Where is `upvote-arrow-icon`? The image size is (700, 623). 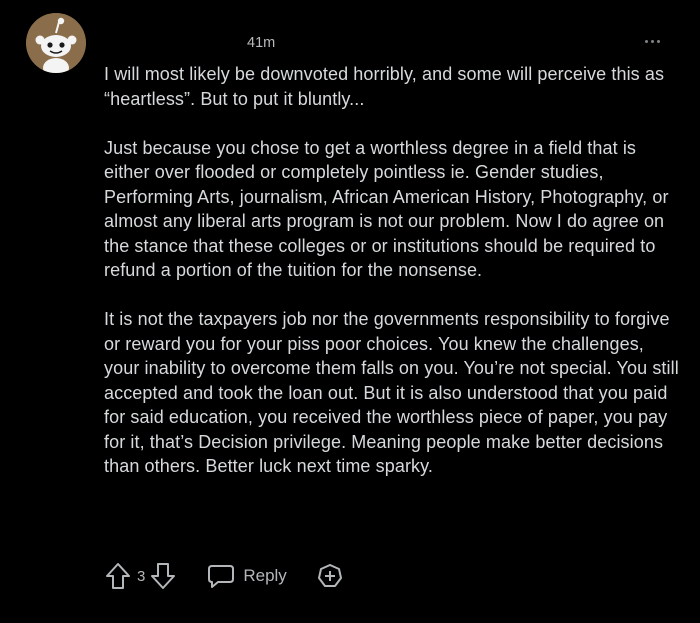 upvote-arrow-icon is located at coordinates (118, 576).